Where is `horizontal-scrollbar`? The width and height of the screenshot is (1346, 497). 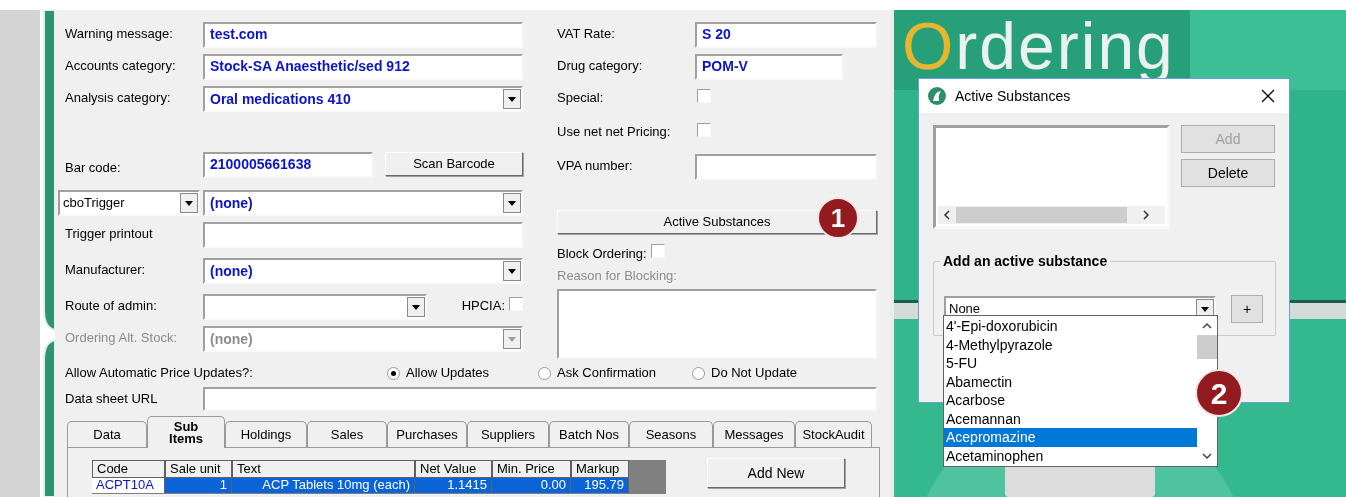 horizontal-scrollbar is located at coordinates (1051, 215).